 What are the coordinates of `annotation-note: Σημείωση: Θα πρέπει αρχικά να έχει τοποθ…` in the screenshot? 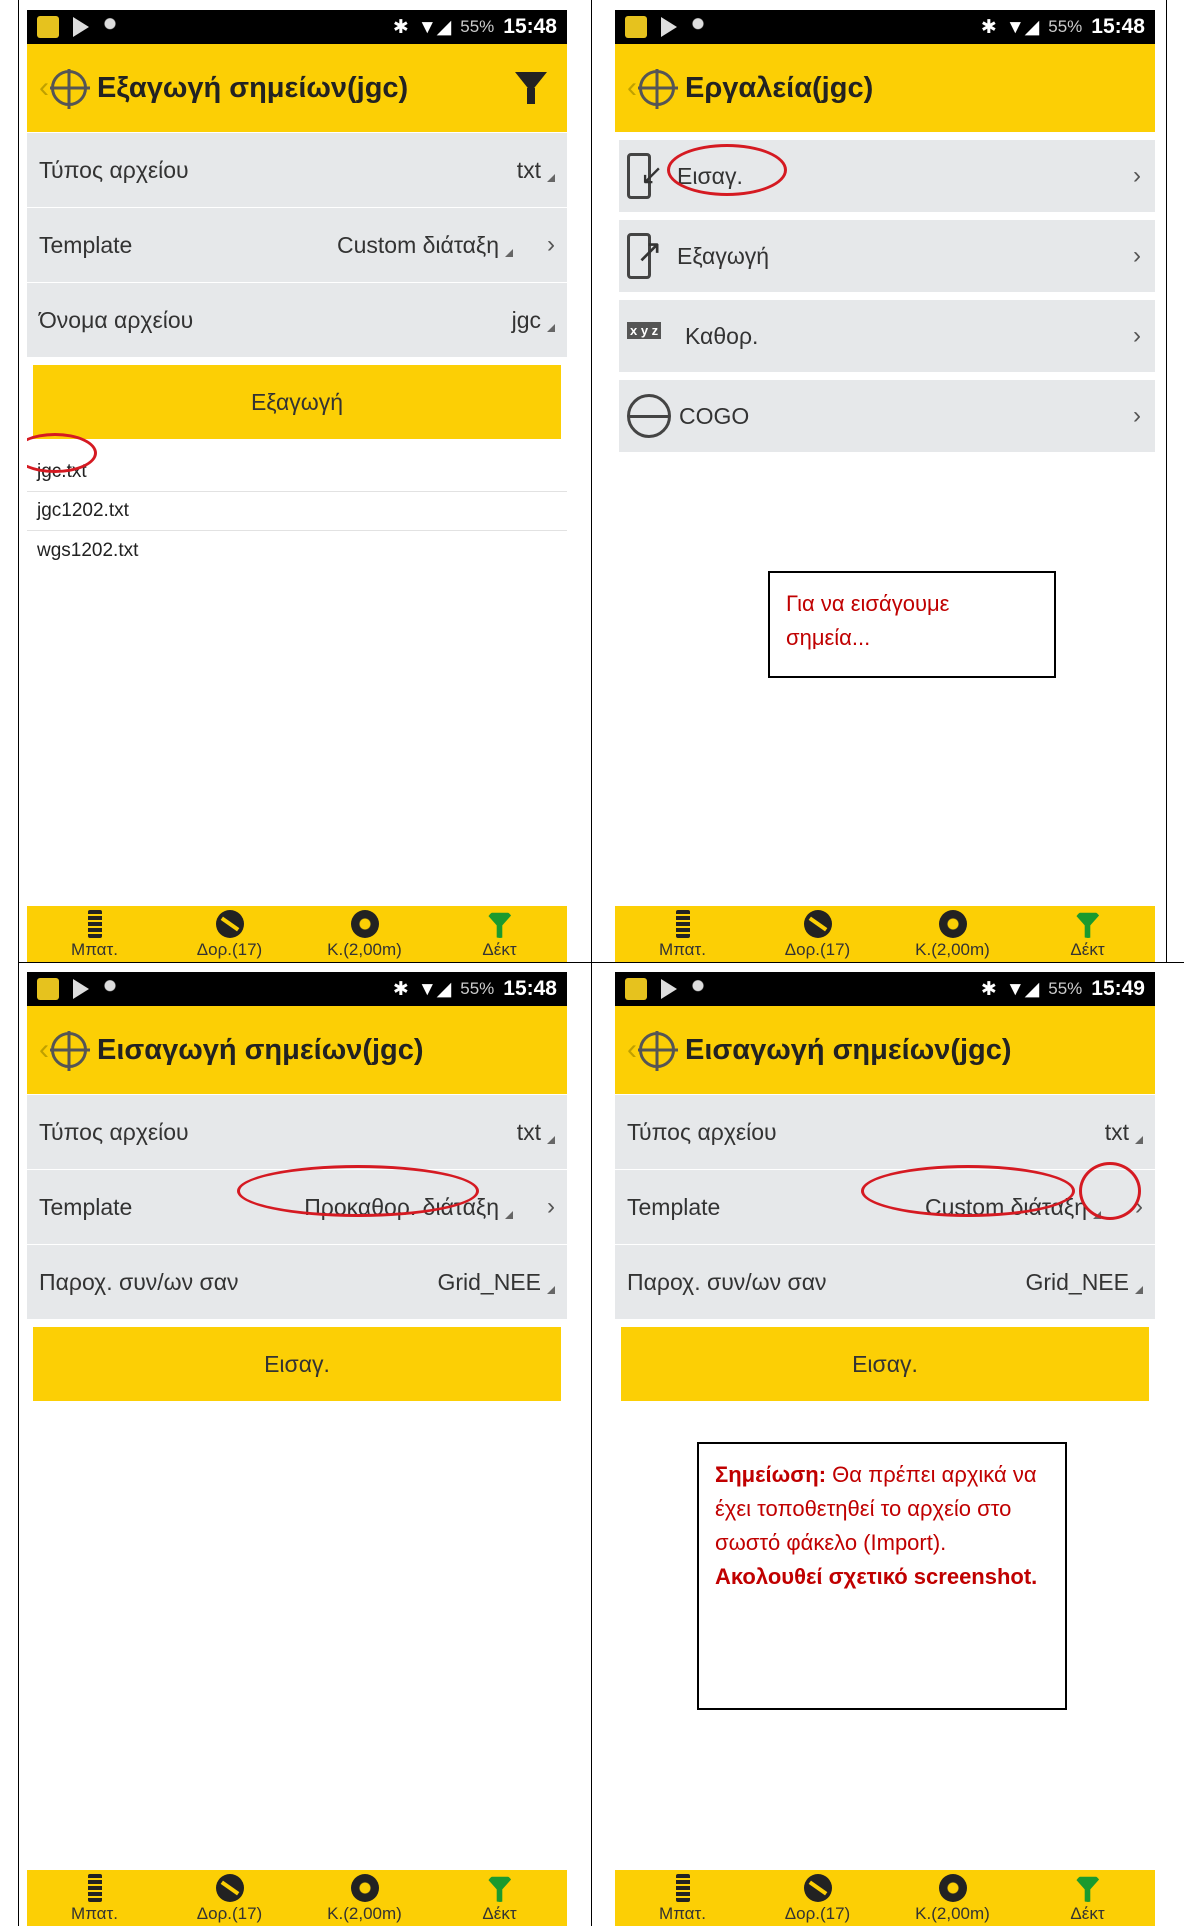 It's located at (882, 1576).